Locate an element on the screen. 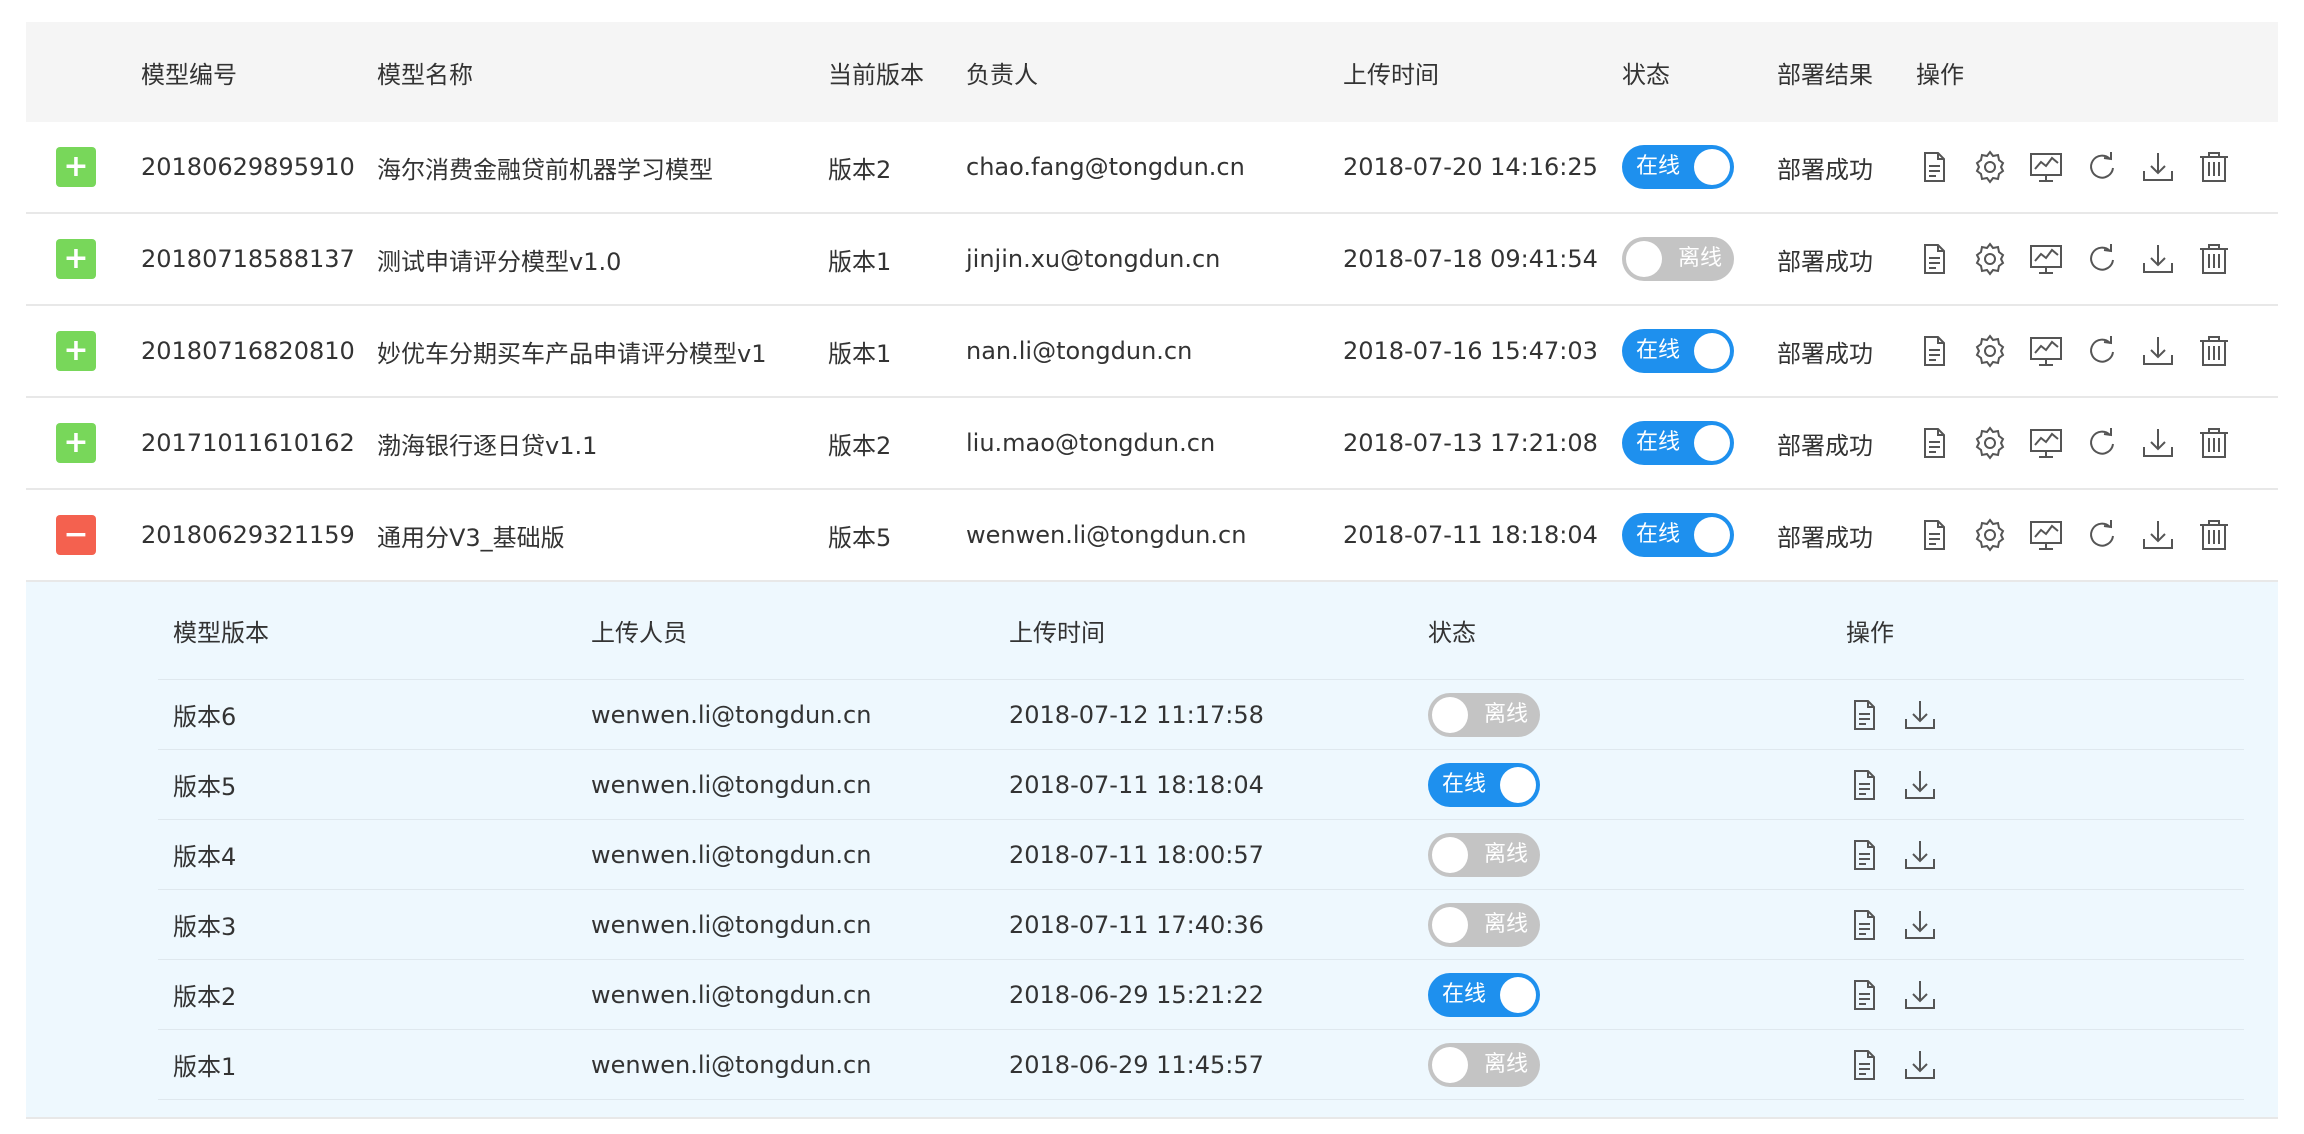 This screenshot has width=2304, height=1134. sub-col-header-upload-time: 上传时间 is located at coordinates (1057, 633).